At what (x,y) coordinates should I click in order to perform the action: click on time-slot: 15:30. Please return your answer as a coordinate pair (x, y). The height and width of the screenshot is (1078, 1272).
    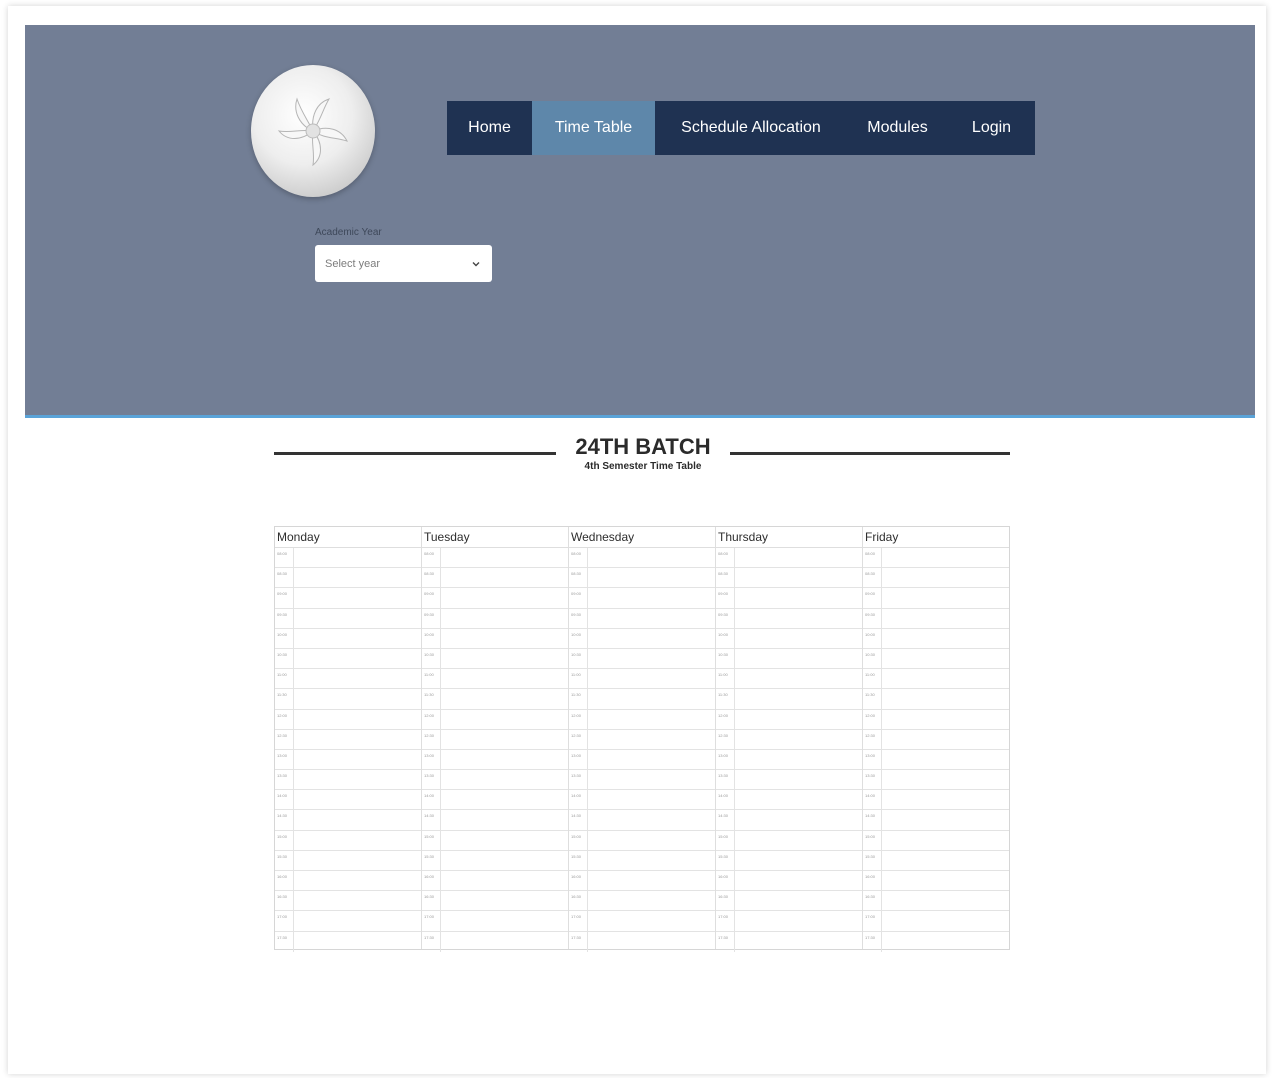
    Looking at the image, I should click on (642, 860).